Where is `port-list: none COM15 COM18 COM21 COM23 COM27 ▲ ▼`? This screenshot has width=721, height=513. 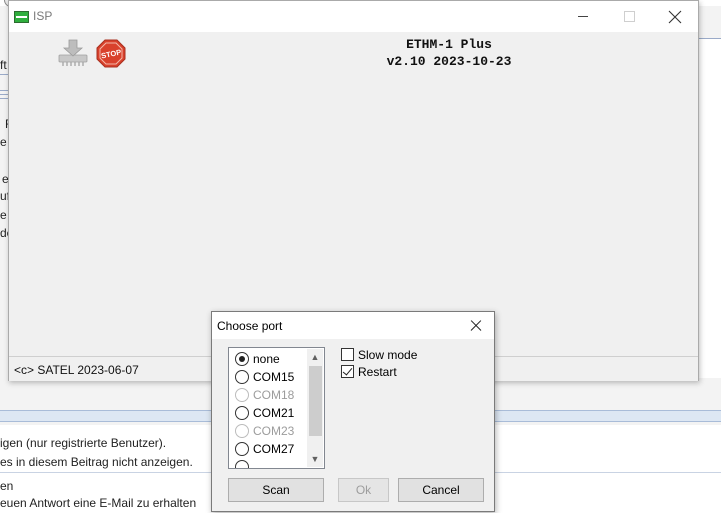
port-list: none COM15 COM18 COM21 COM23 COM27 ▲ ▼ is located at coordinates (276, 408).